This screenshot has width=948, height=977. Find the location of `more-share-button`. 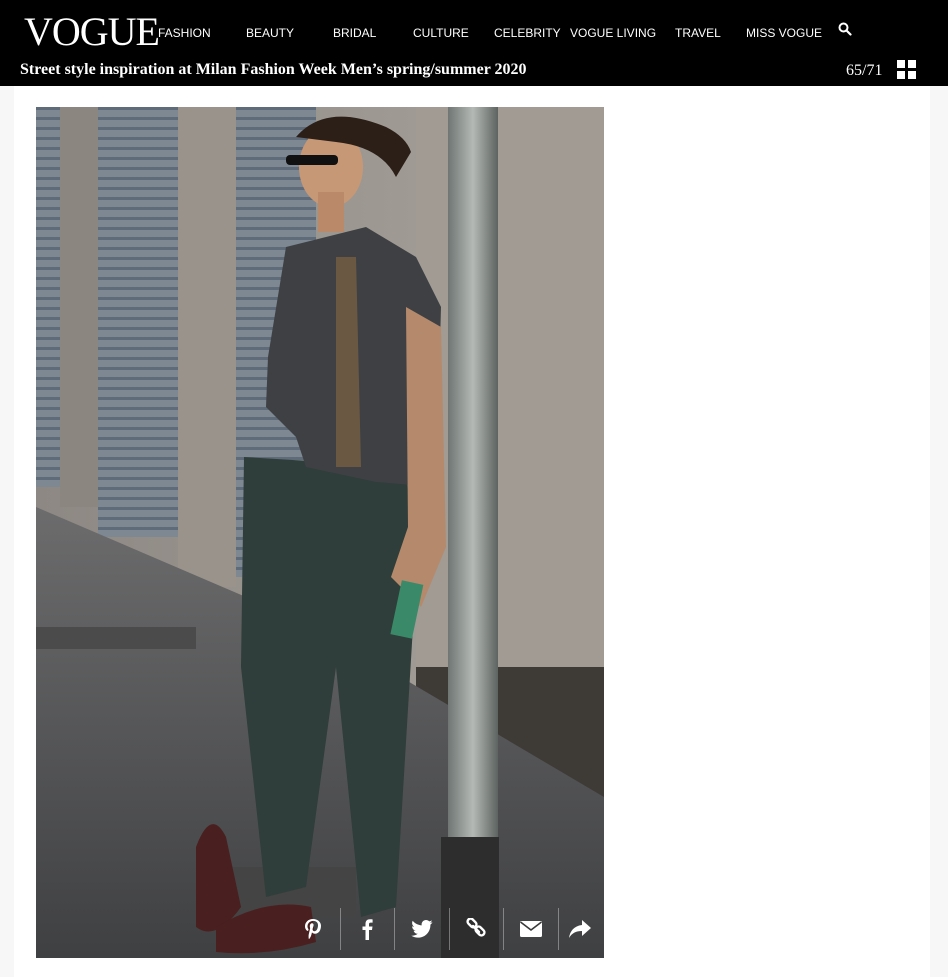

more-share-button is located at coordinates (580, 929).